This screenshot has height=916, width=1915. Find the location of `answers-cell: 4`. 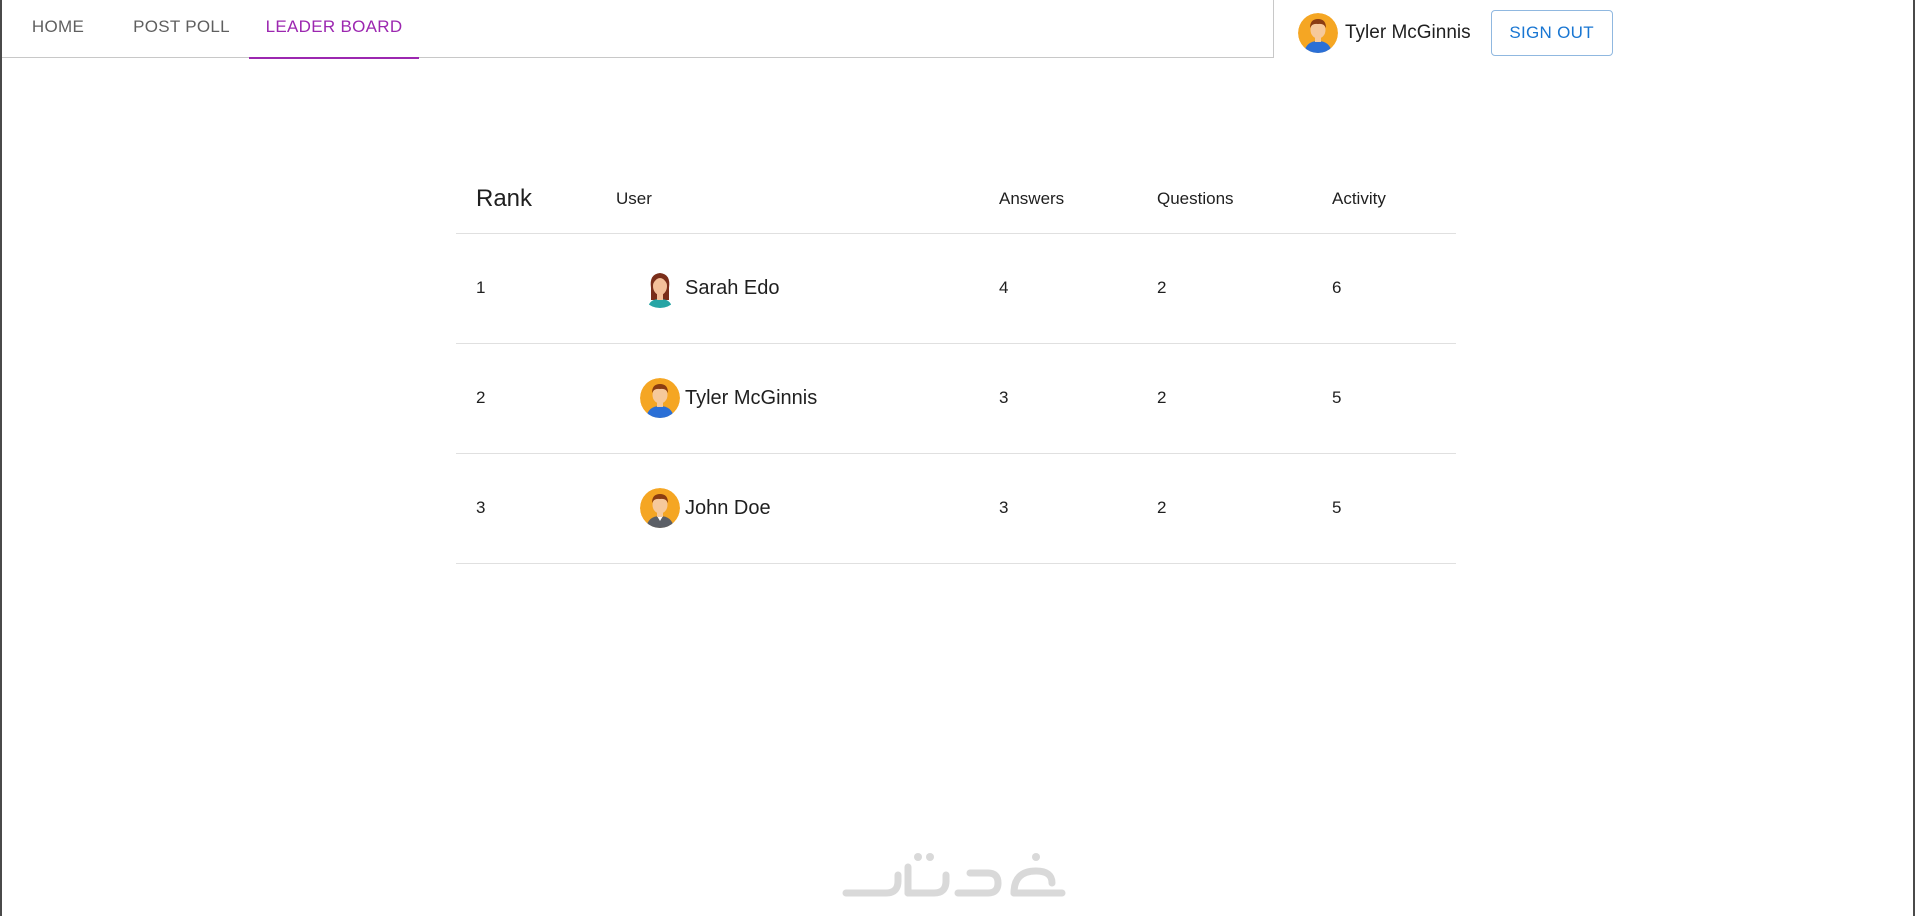

answers-cell: 4 is located at coordinates (1004, 287).